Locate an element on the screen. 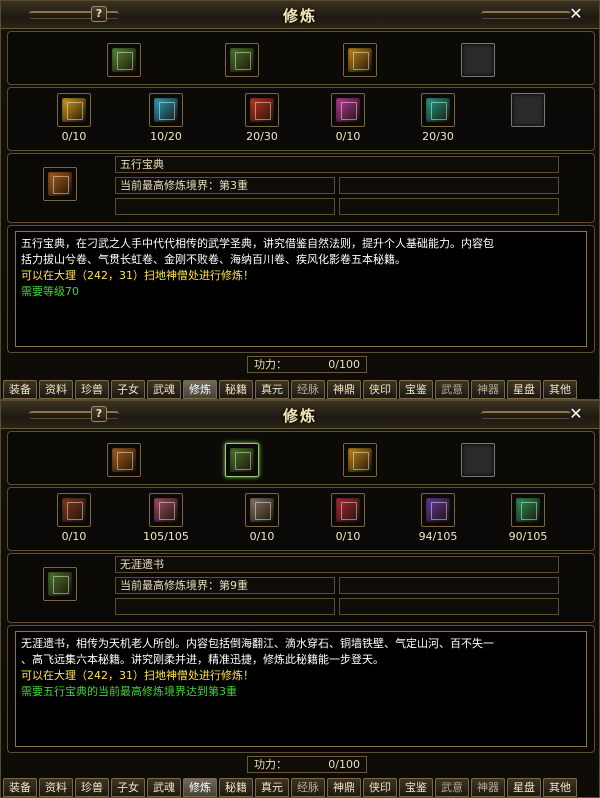 This screenshot has height=798, width=600. power-label: 功力： is located at coordinates (270, 764).